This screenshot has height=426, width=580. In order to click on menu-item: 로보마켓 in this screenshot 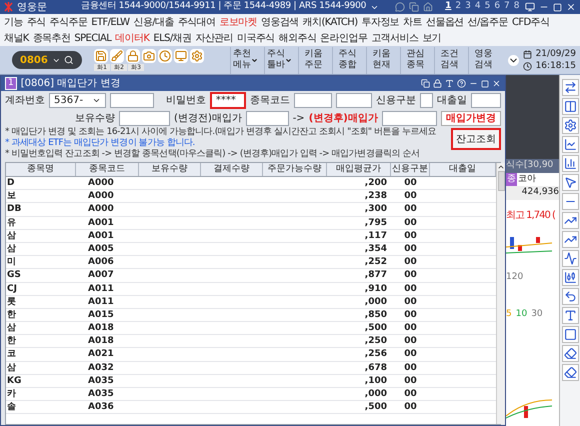, I will do `click(238, 22)`.